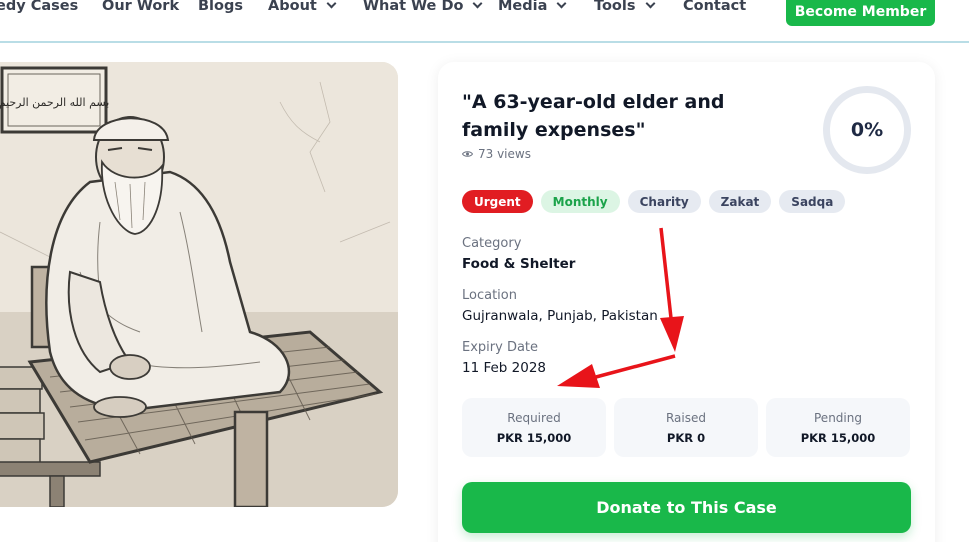 The width and height of the screenshot is (969, 542). I want to click on tag-zakat: Zakat, so click(740, 201).